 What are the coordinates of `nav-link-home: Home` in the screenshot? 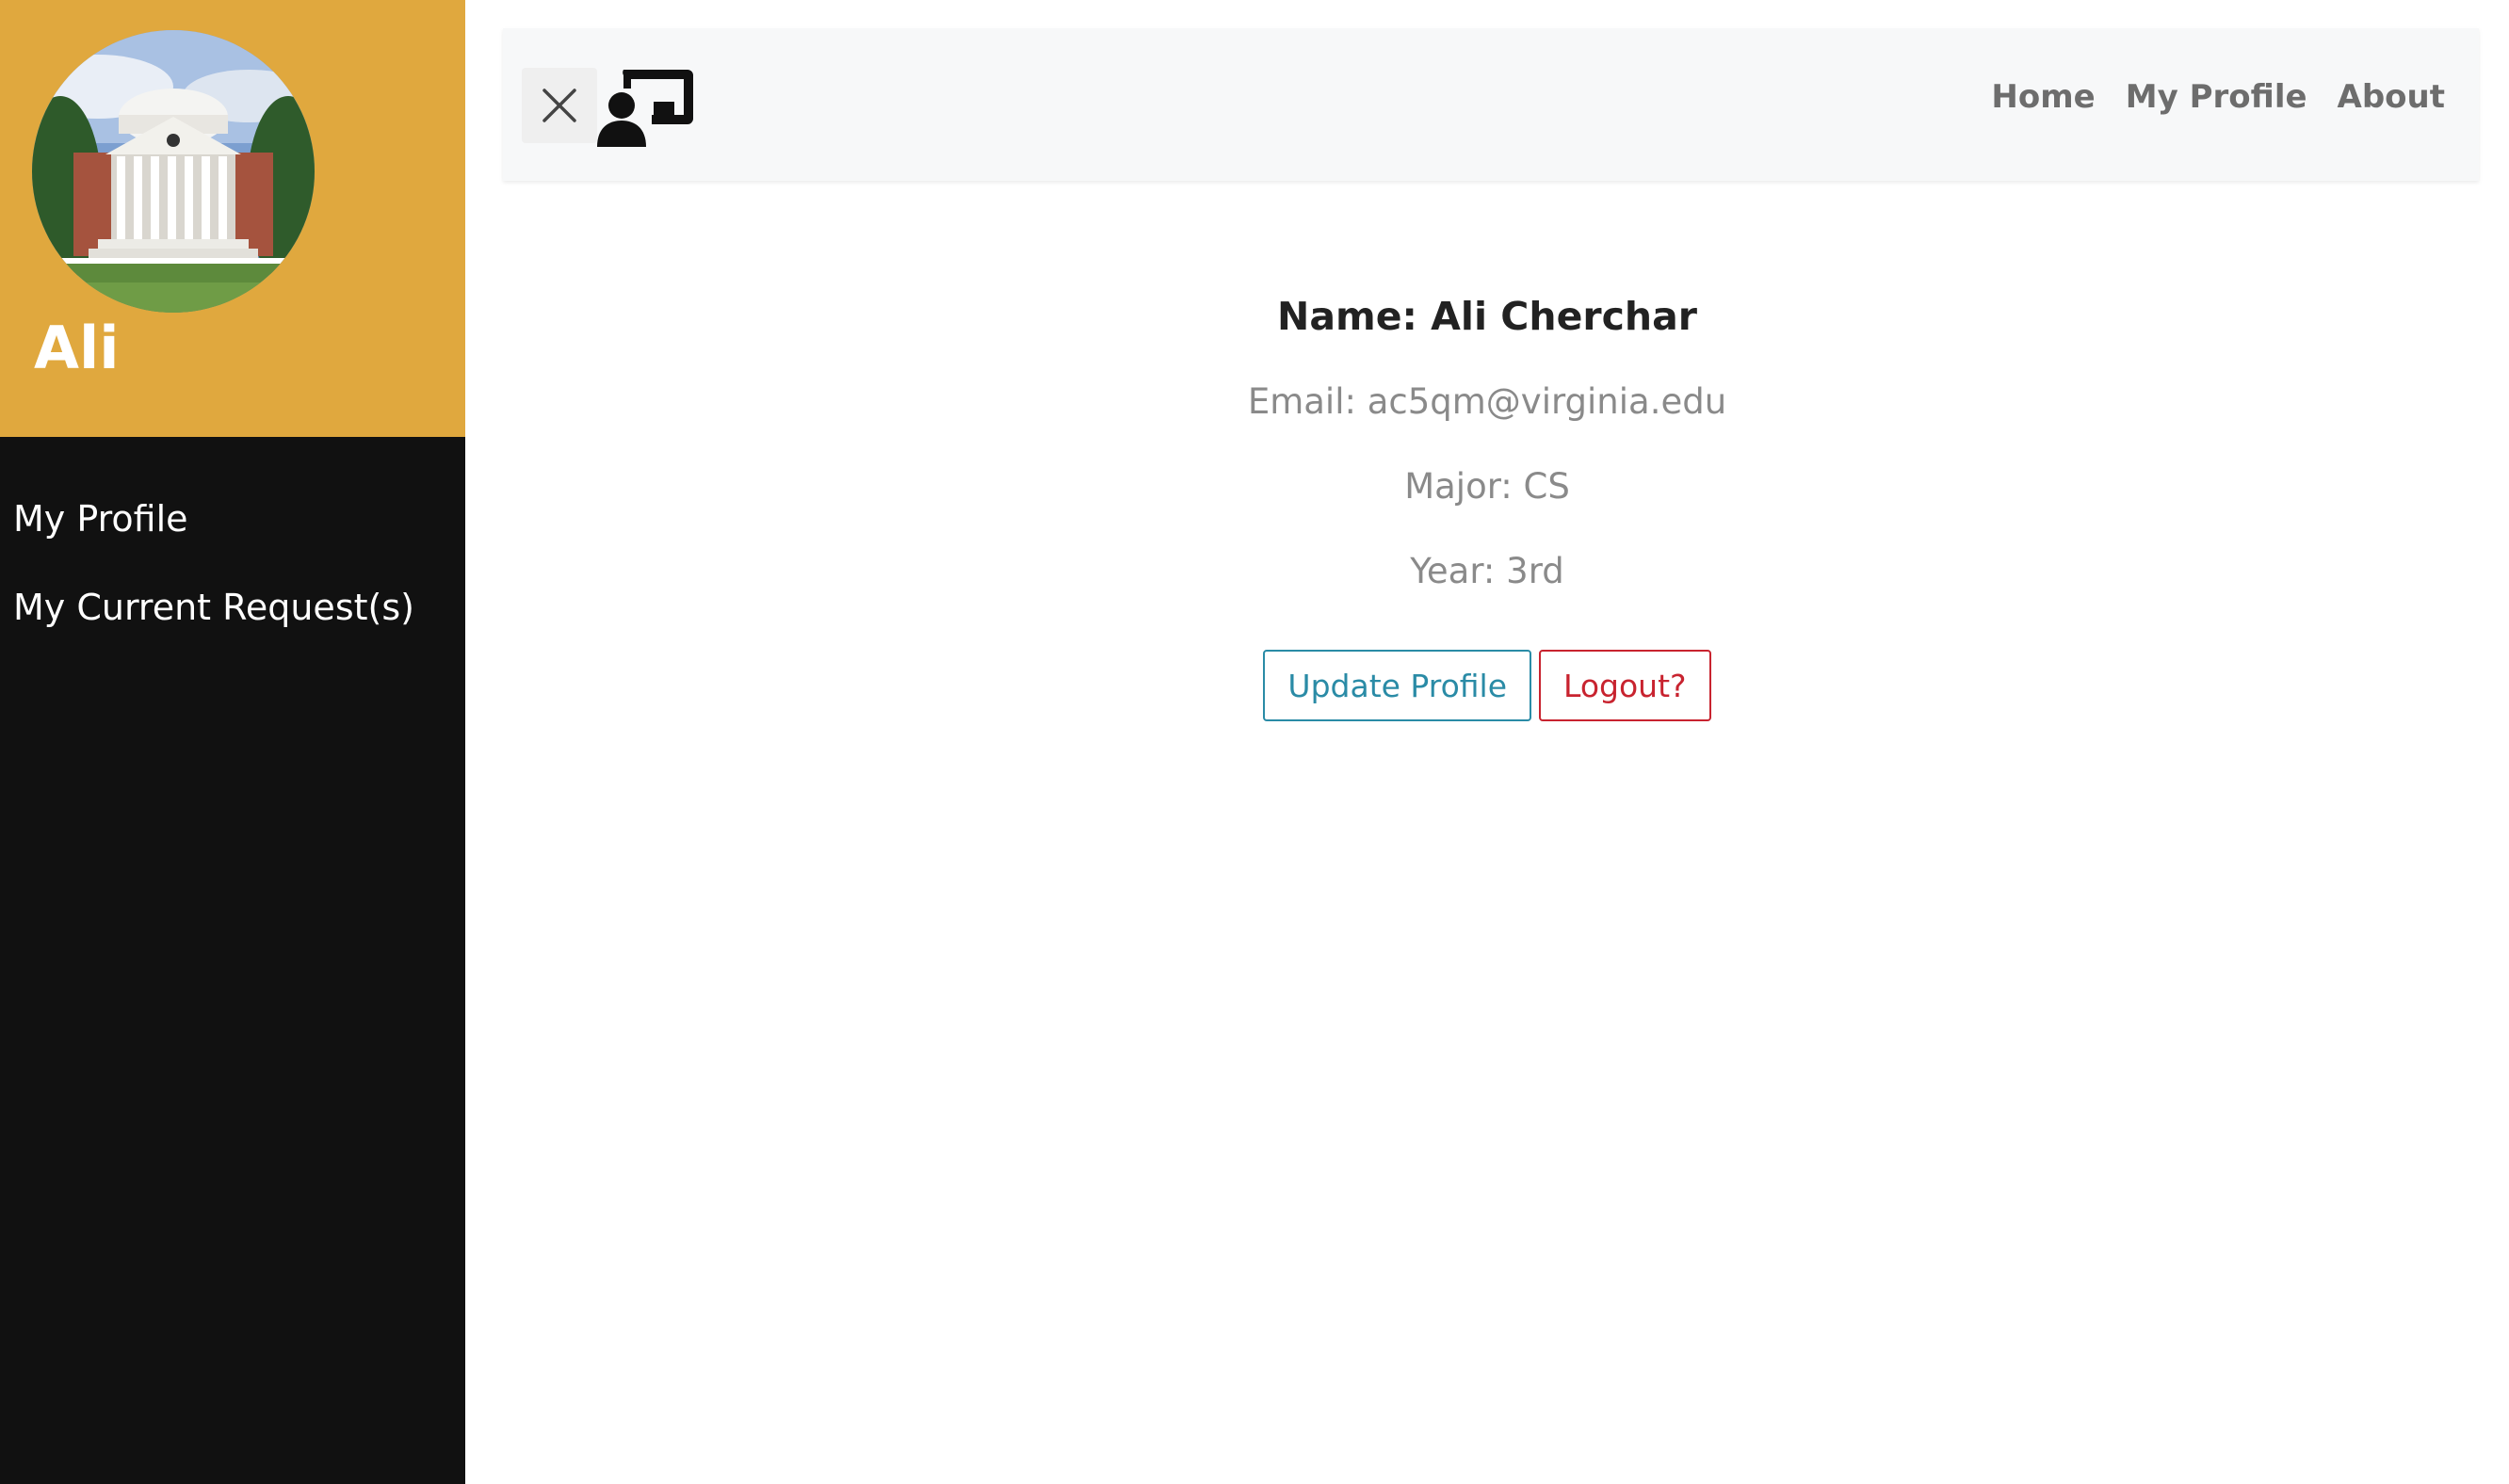 It's located at (2043, 97).